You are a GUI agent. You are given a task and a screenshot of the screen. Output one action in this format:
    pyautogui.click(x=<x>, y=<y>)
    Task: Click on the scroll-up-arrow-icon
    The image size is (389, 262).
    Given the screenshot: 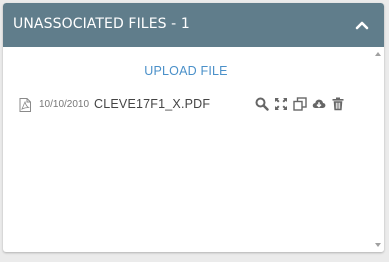 What is the action you would take?
    pyautogui.click(x=378, y=54)
    